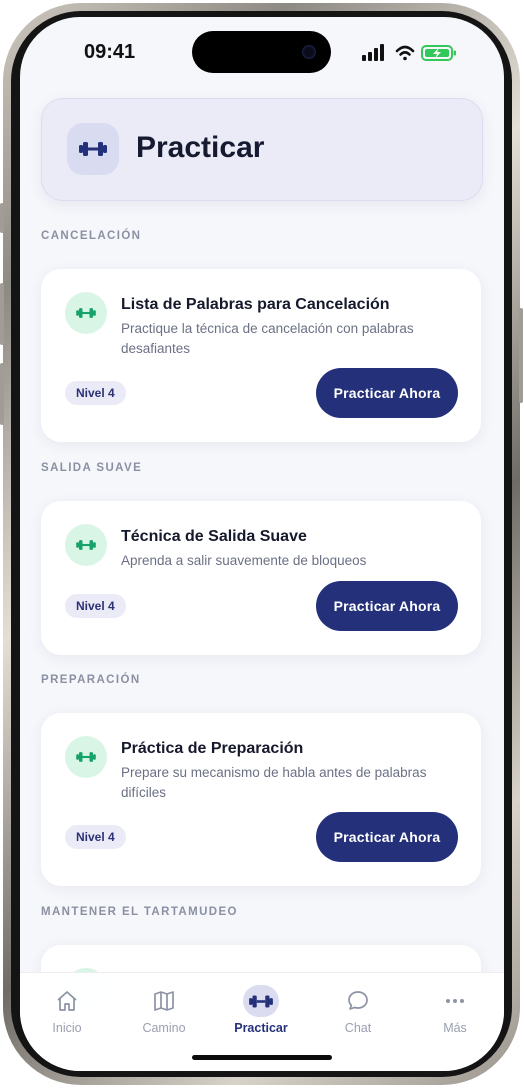 This screenshot has width=524, height=1088. What do you see at coordinates (92, 468) in the screenshot?
I see `section-label-salida-suave: SALIDA SUAVE` at bounding box center [92, 468].